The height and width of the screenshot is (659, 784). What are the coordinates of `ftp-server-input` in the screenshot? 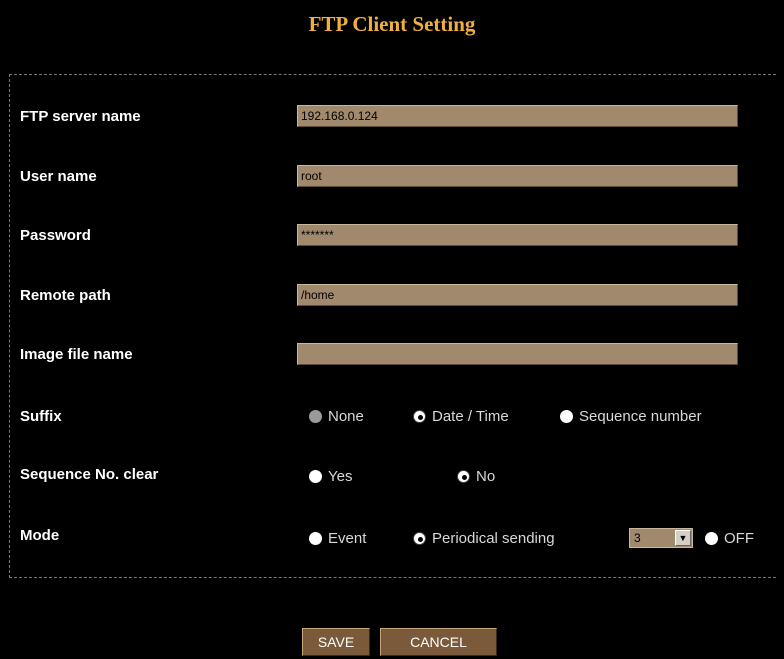 It's located at (517, 116).